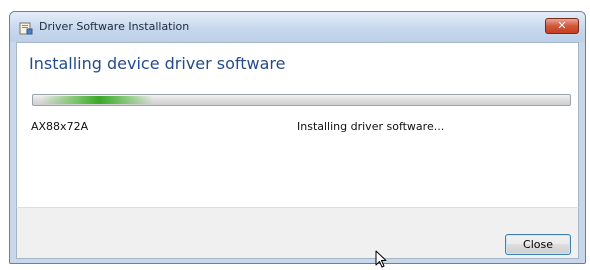 The height and width of the screenshot is (270, 590). What do you see at coordinates (97, 100) in the screenshot?
I see `progress-marquee` at bounding box center [97, 100].